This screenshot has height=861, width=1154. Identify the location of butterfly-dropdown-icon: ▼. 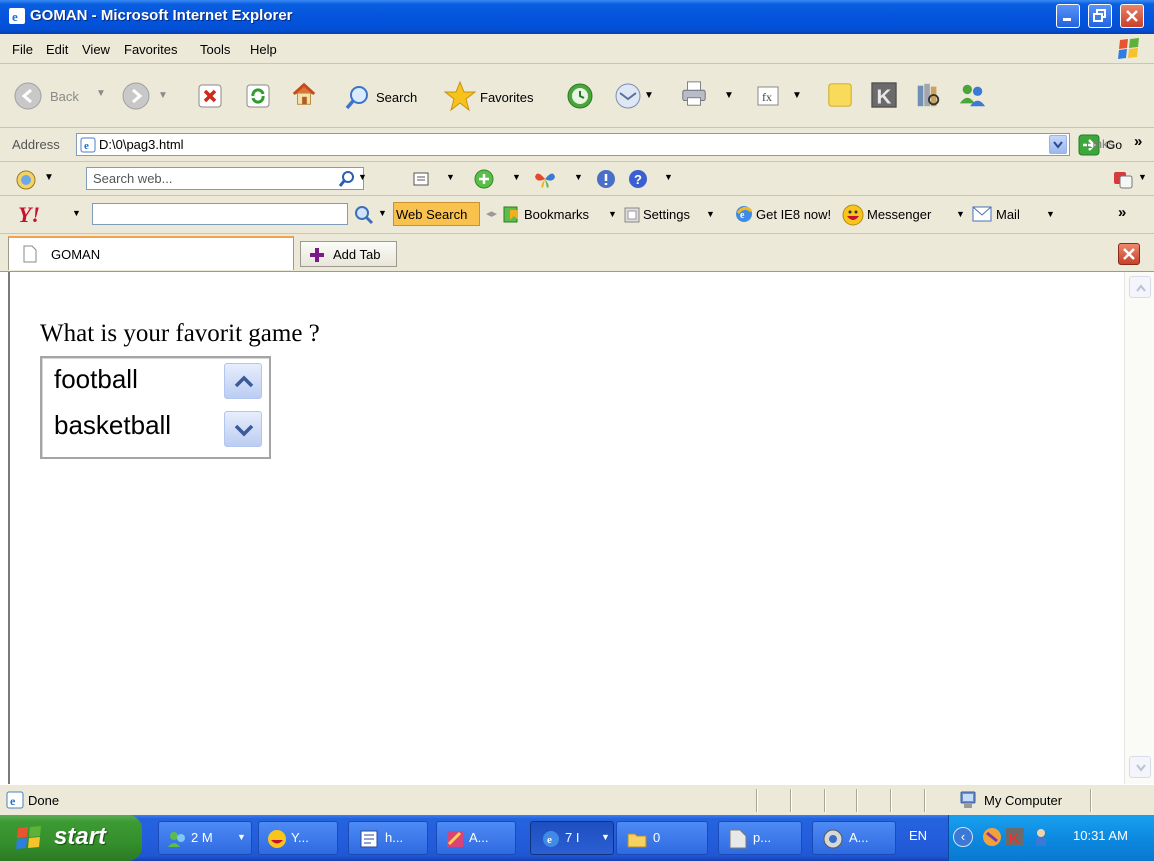
(578, 177).